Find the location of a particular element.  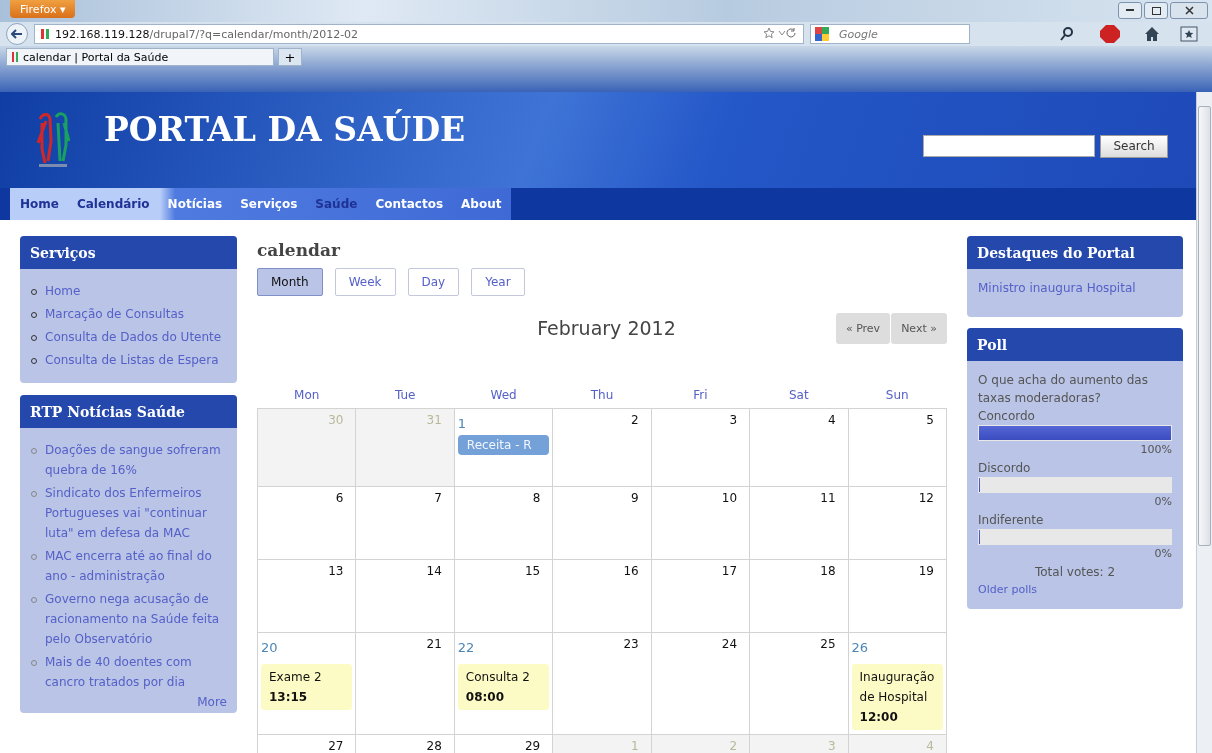

maximize-button is located at coordinates (1156, 10).